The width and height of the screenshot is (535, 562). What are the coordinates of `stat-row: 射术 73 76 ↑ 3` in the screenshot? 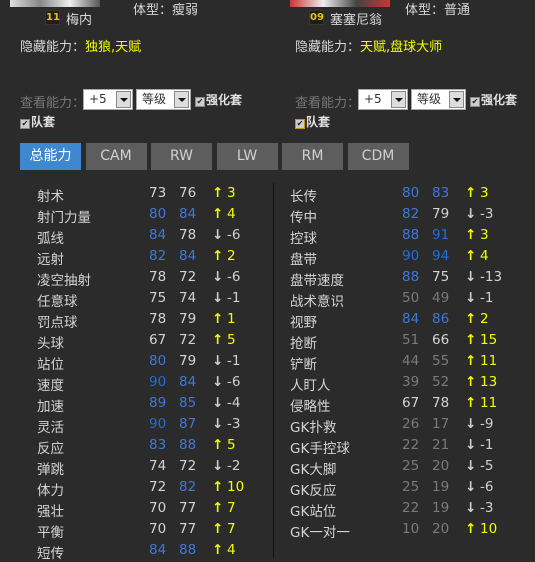 It's located at (157, 194).